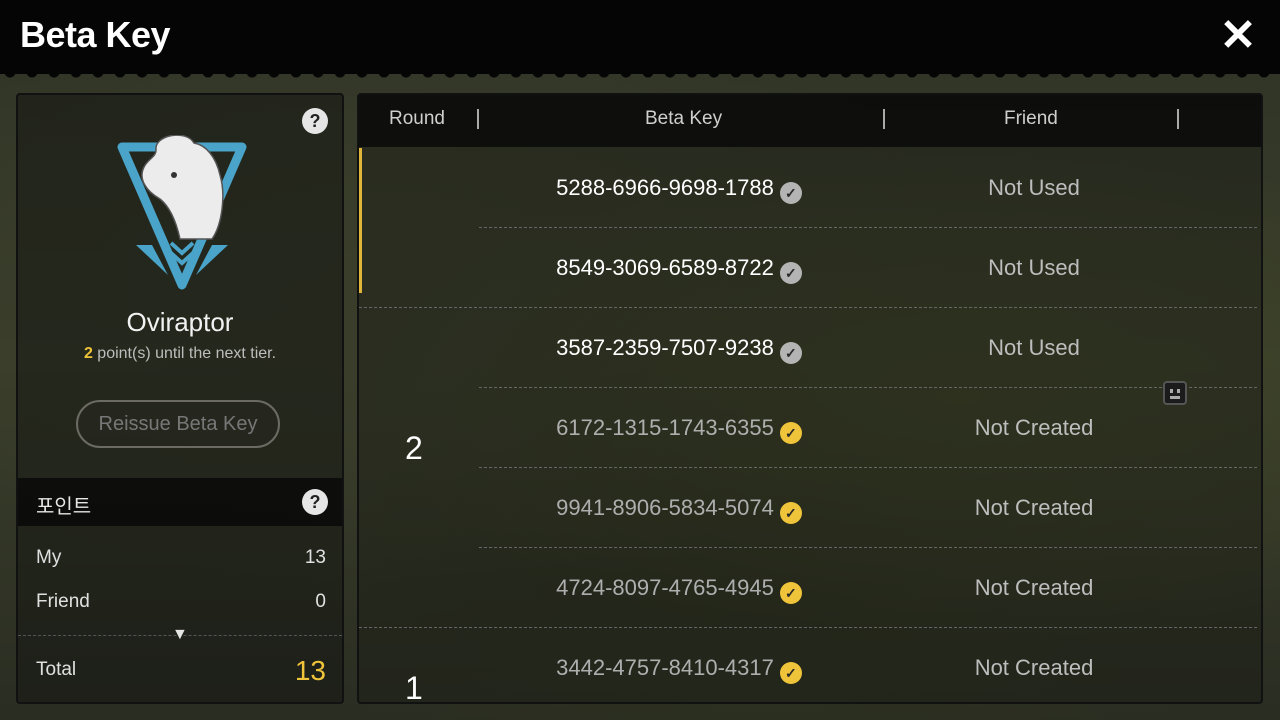 This screenshot has height=720, width=1280. What do you see at coordinates (665, 667) in the screenshot?
I see `beta-key-value: 3442-4757-8410-4317` at bounding box center [665, 667].